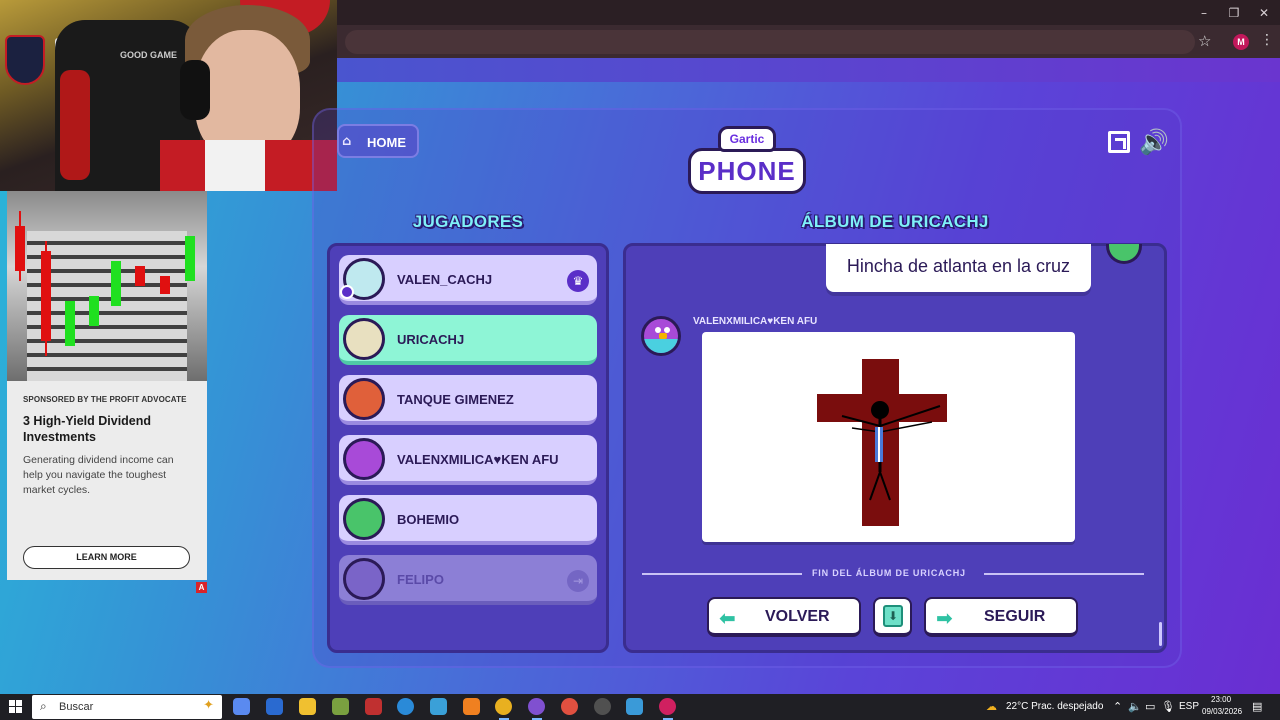  What do you see at coordinates (241, 706) in the screenshot?
I see `copilot-app-icon` at bounding box center [241, 706].